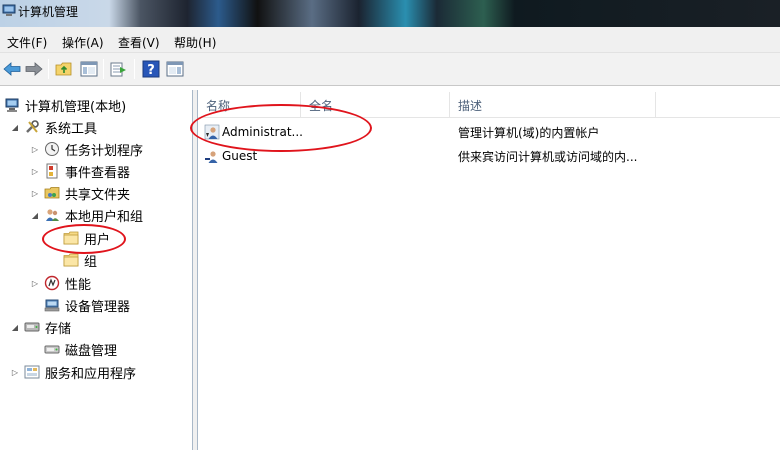 The image size is (780, 450). Describe the element at coordinates (390, 13) in the screenshot. I see `title-bar: 计算机管理` at that location.